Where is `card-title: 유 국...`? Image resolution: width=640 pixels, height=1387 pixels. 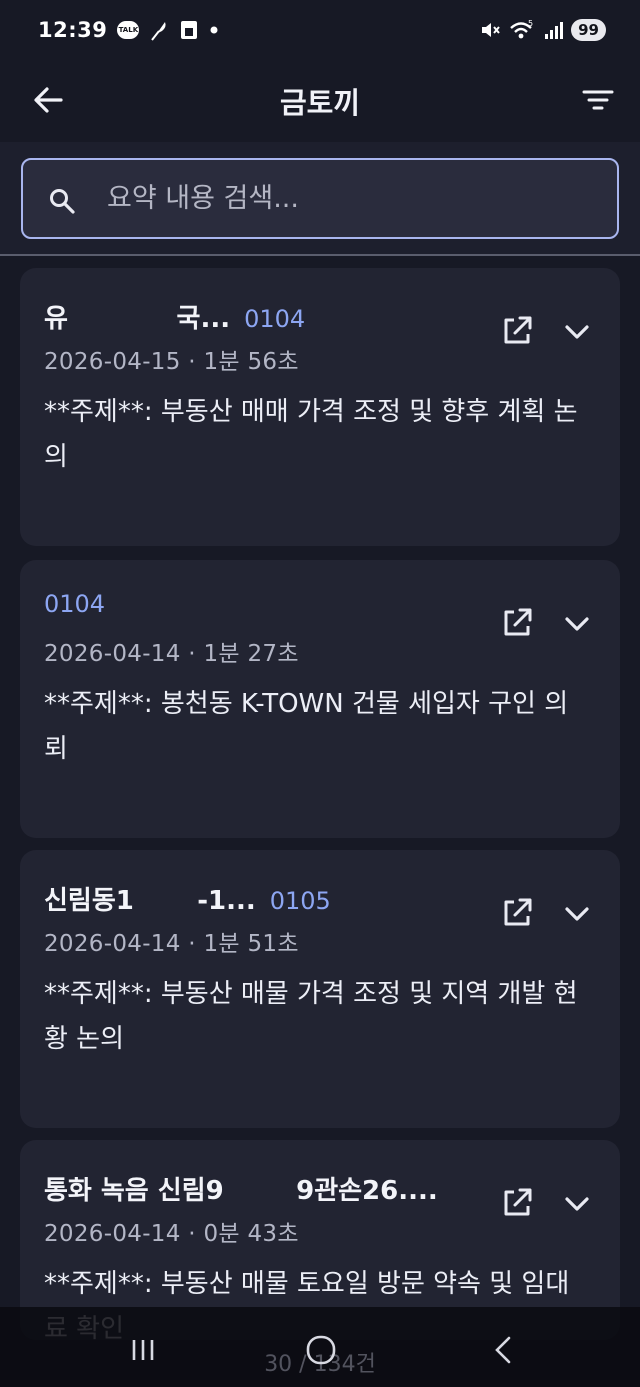 card-title: 유 국... is located at coordinates (137, 319).